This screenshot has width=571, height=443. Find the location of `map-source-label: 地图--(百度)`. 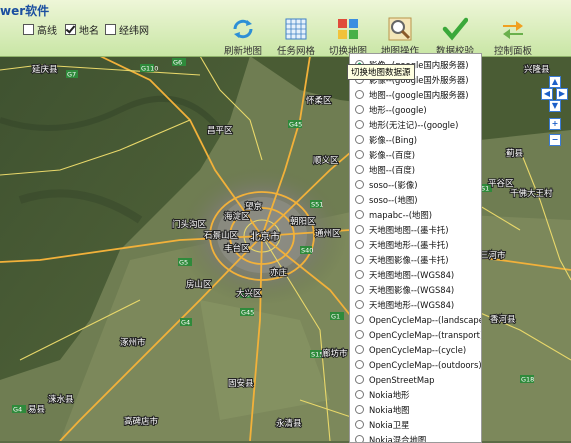

map-source-label: 地图--(百度) is located at coordinates (392, 170).